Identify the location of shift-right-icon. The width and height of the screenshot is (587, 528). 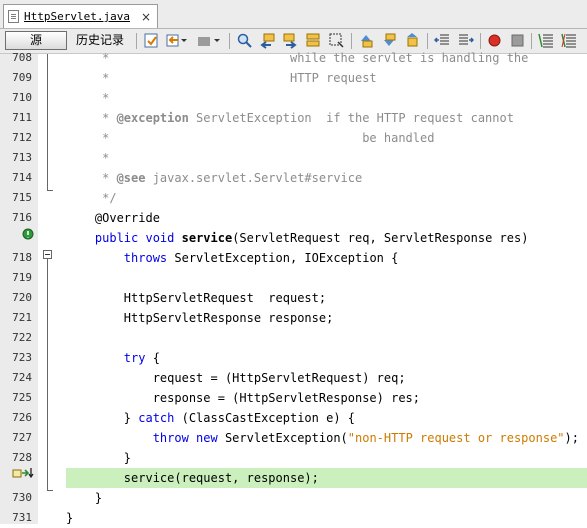
(465, 40).